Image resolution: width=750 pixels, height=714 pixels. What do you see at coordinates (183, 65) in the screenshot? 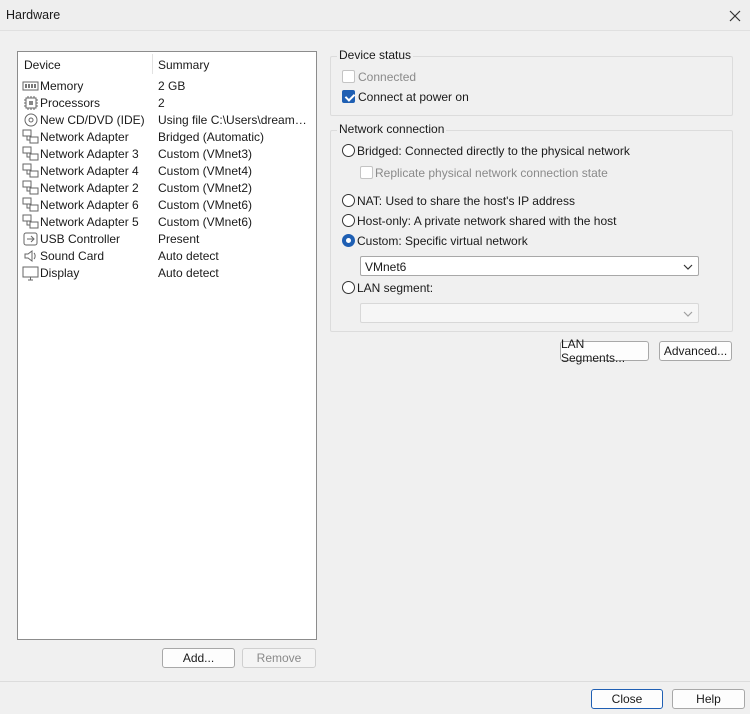
I see `column-summary: Summary` at bounding box center [183, 65].